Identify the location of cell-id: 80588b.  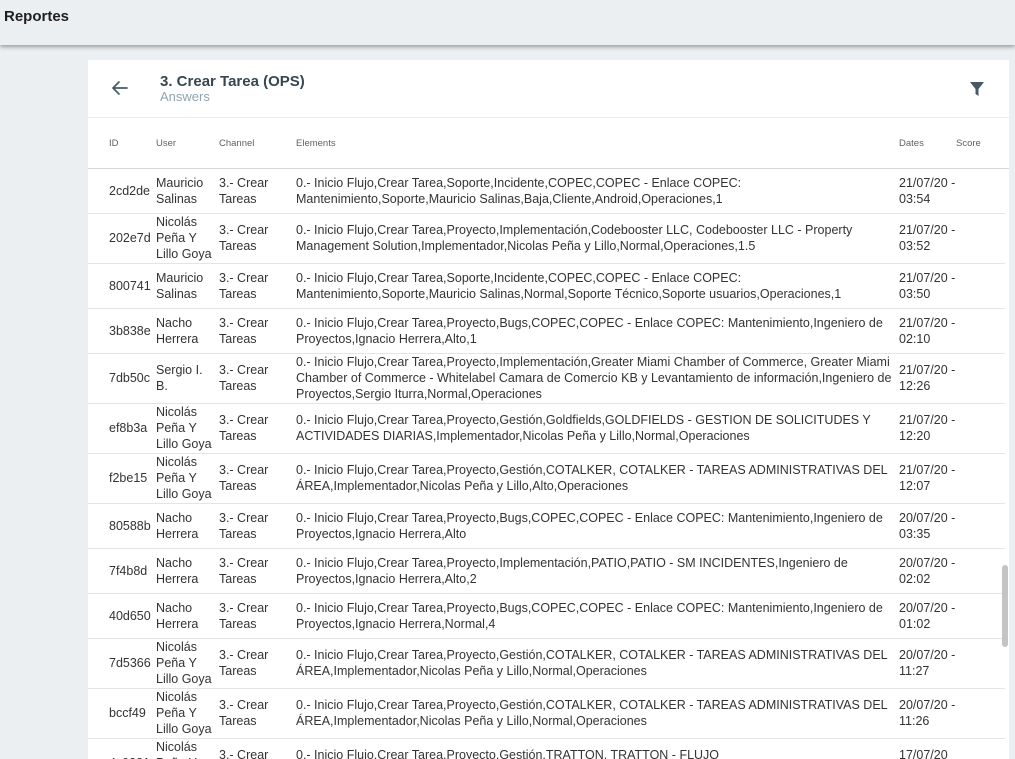
(130, 526).